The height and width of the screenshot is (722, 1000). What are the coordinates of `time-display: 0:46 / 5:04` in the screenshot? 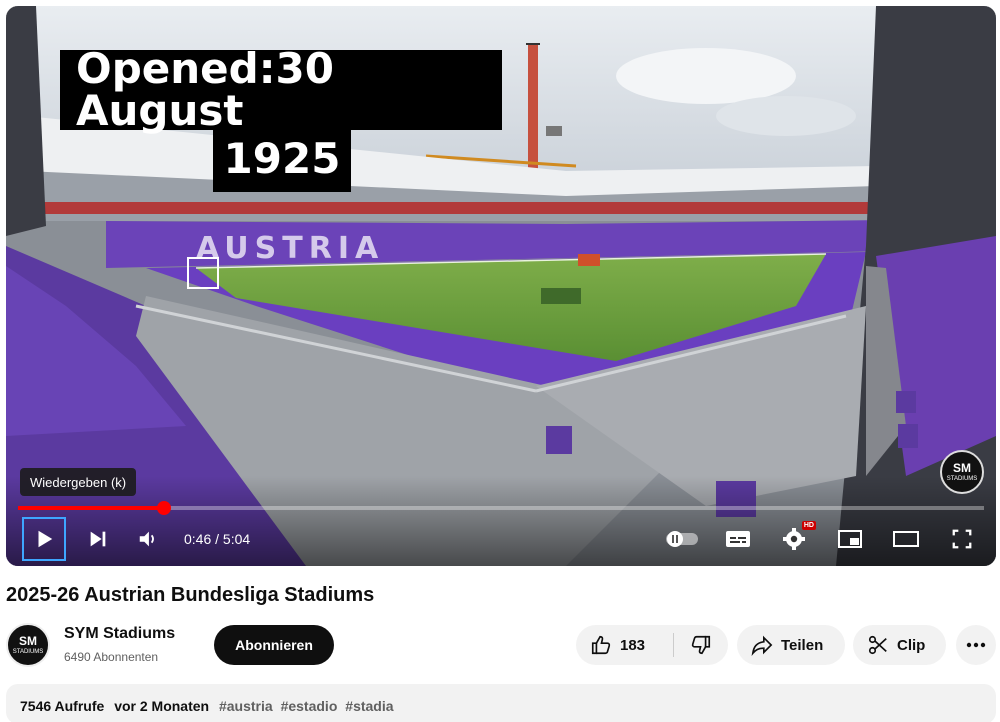 It's located at (217, 539).